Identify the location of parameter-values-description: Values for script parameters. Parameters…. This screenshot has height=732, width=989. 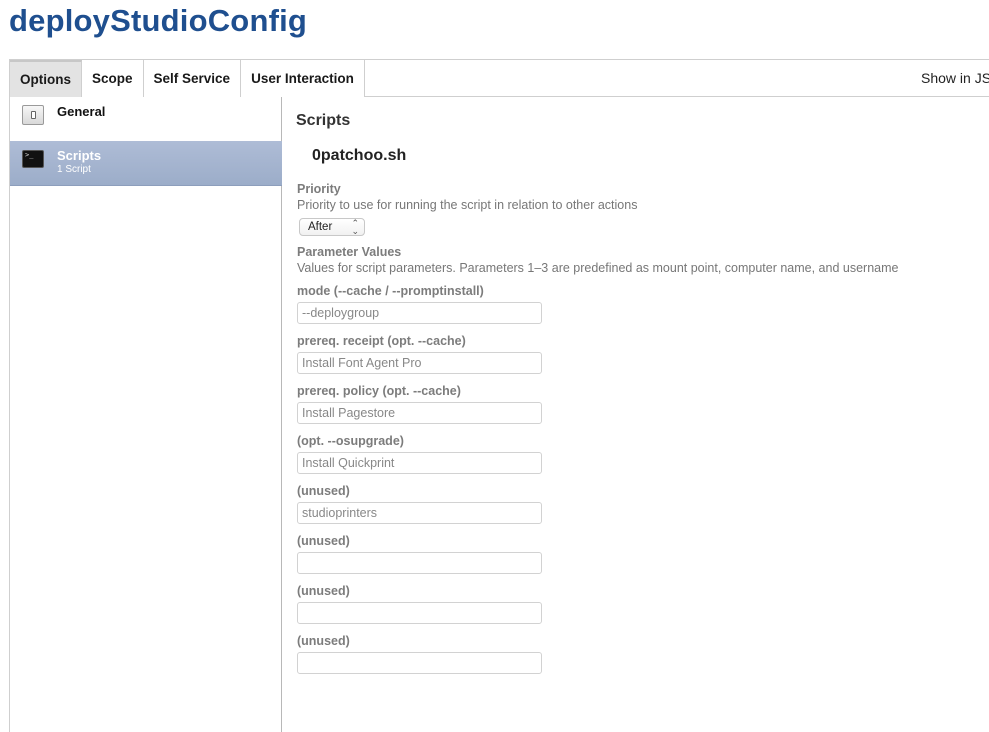
(598, 268).